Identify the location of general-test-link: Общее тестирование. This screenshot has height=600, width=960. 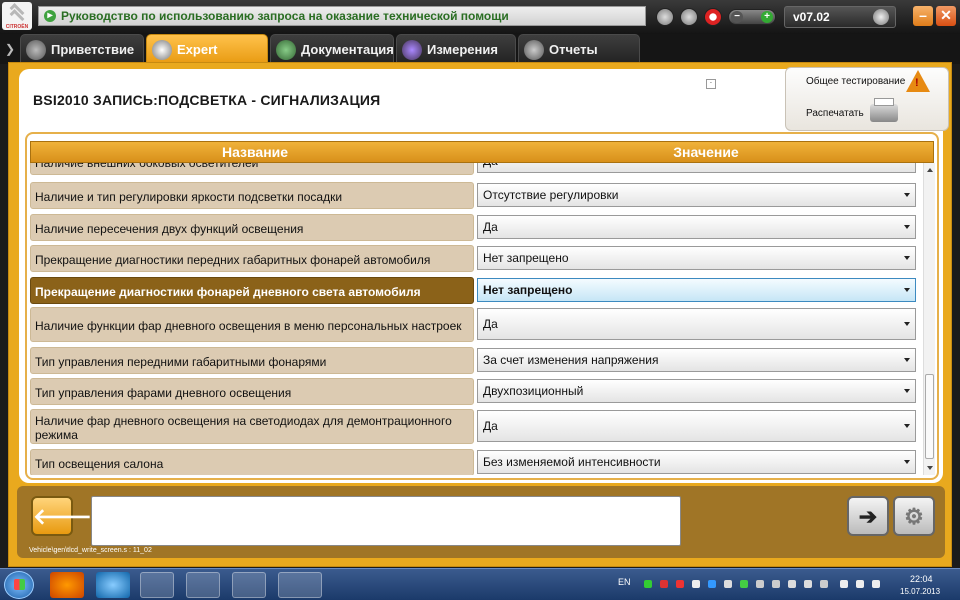
(855, 81).